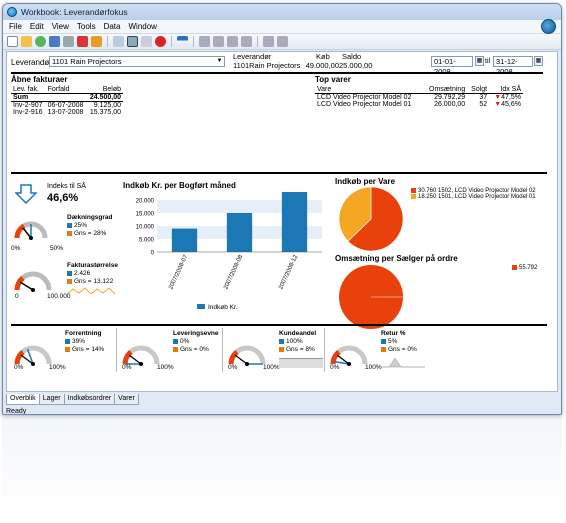  What do you see at coordinates (160, 41) in the screenshot?
I see `stop-icon` at bounding box center [160, 41].